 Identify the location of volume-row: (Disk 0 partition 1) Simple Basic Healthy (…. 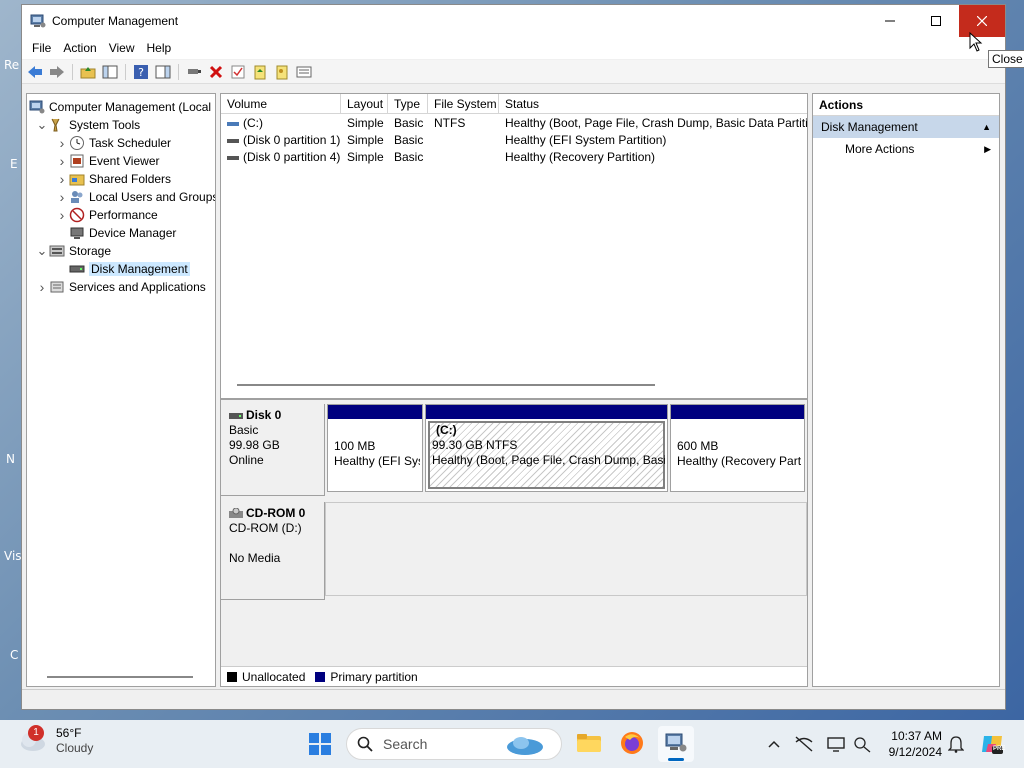
(514, 140).